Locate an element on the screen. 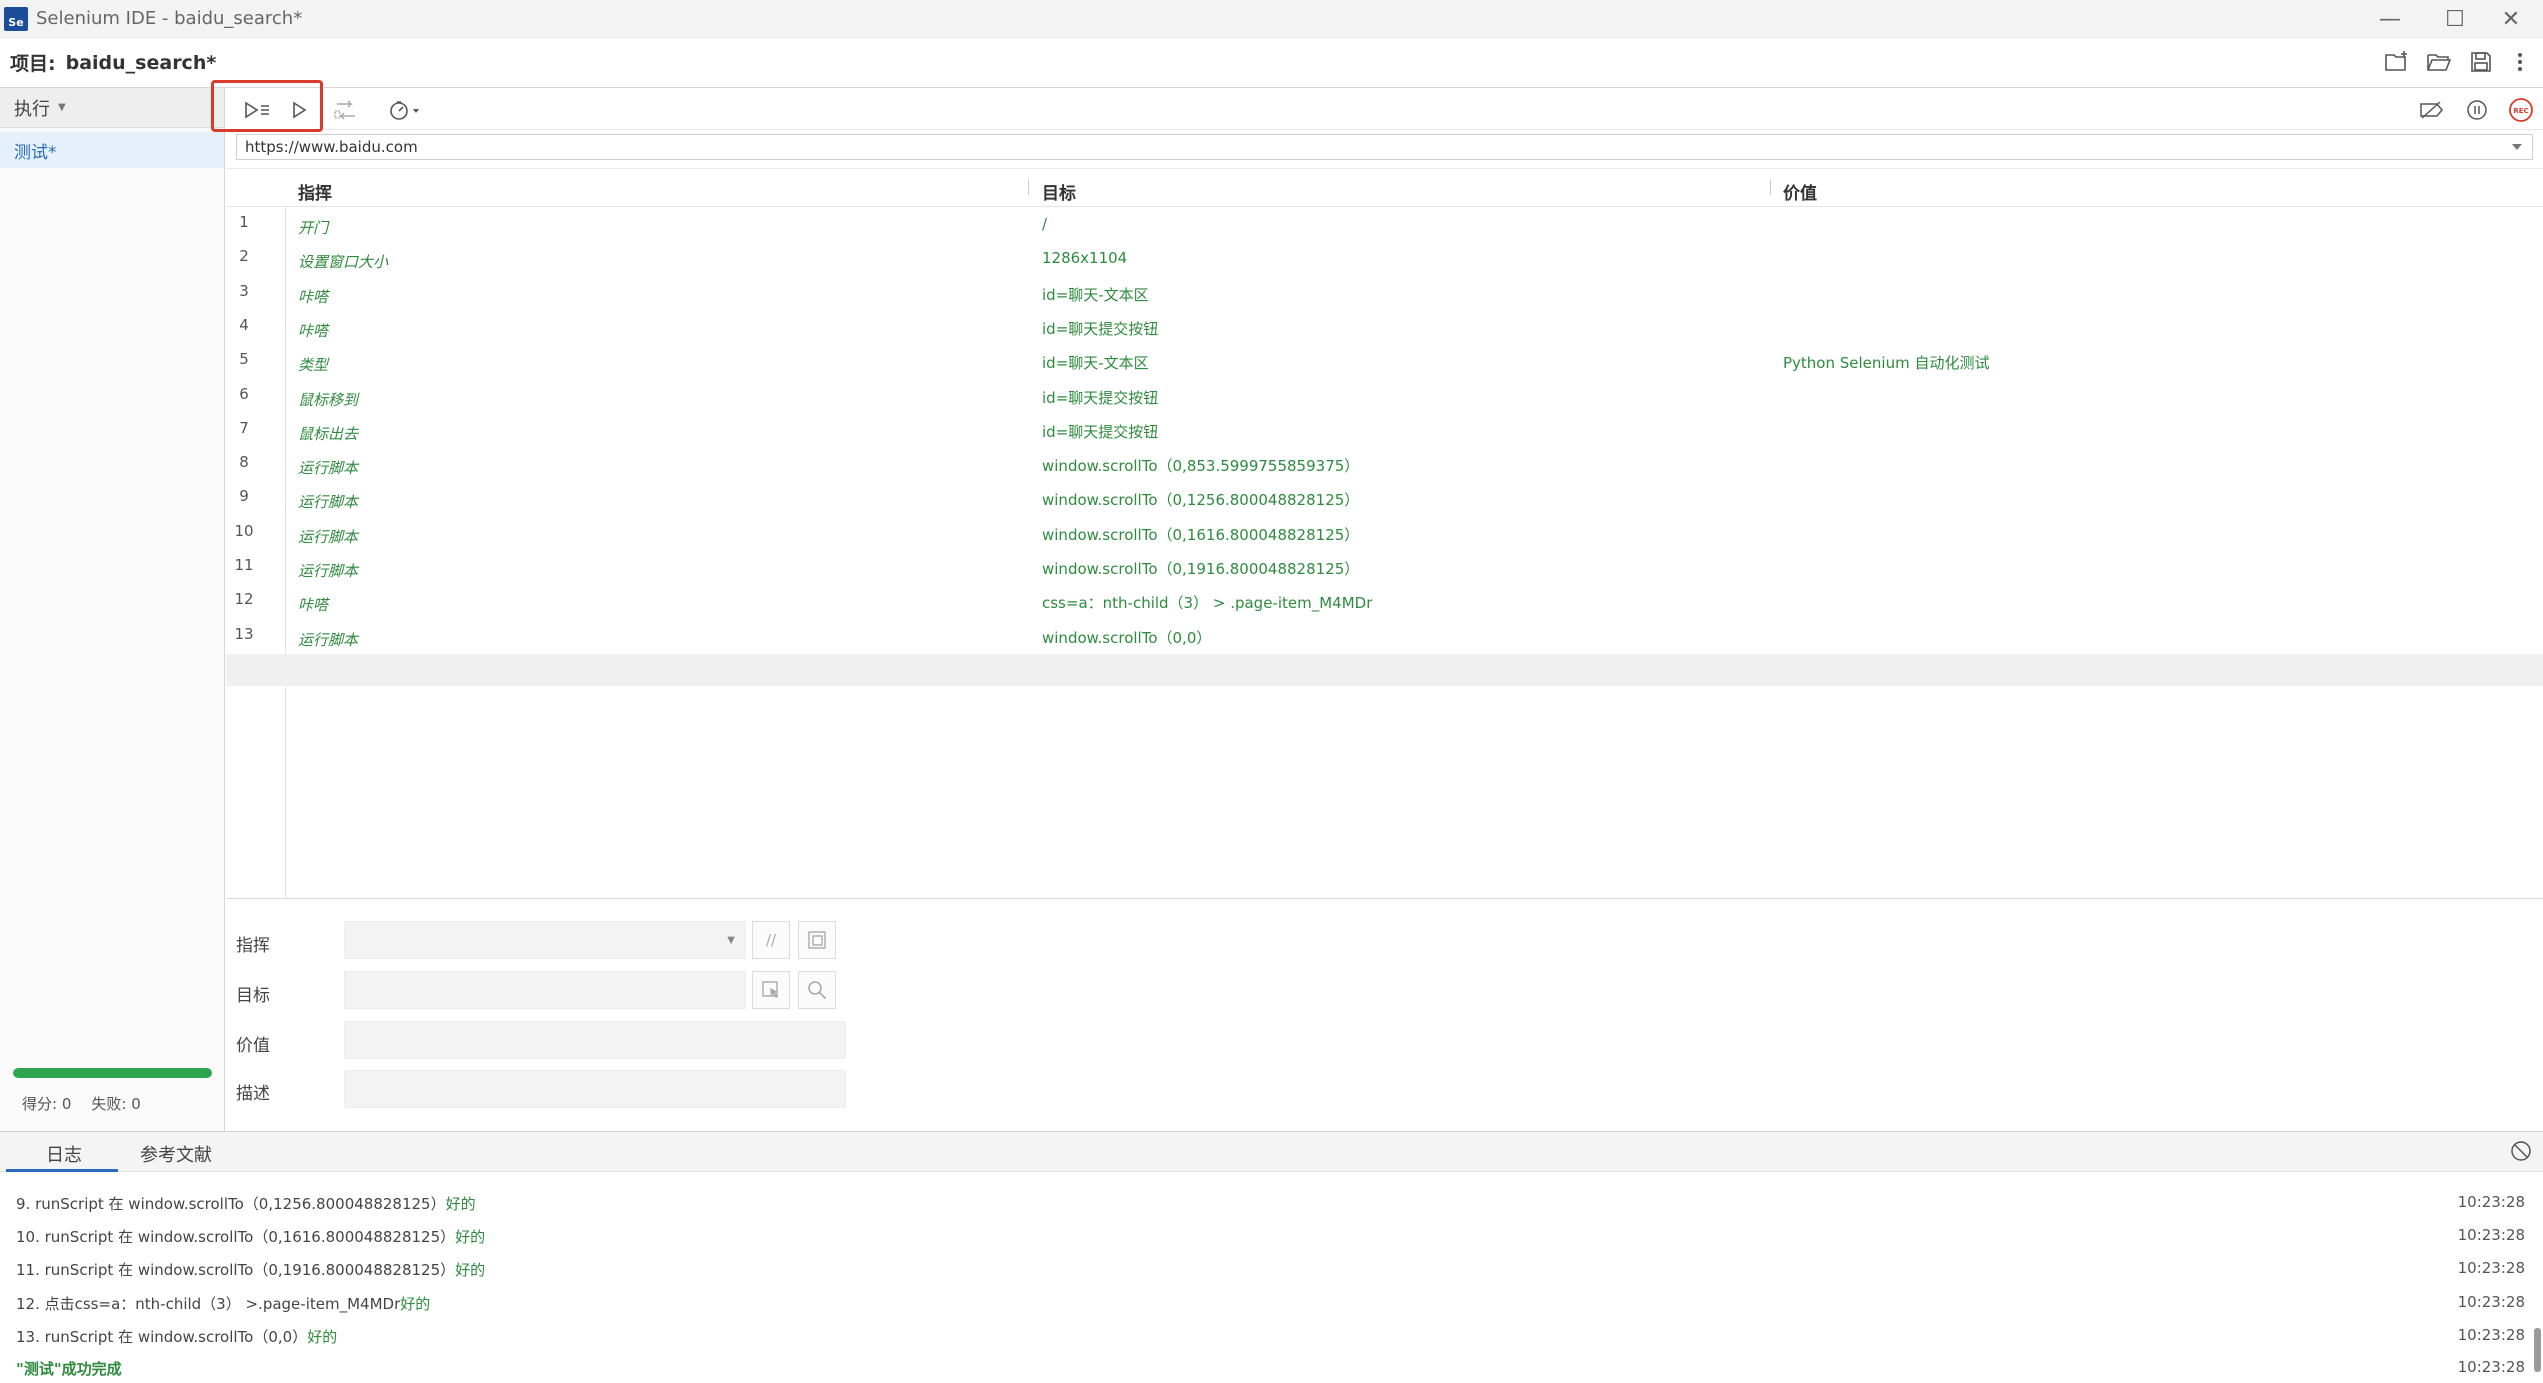  row-number: 3 is located at coordinates (244, 290).